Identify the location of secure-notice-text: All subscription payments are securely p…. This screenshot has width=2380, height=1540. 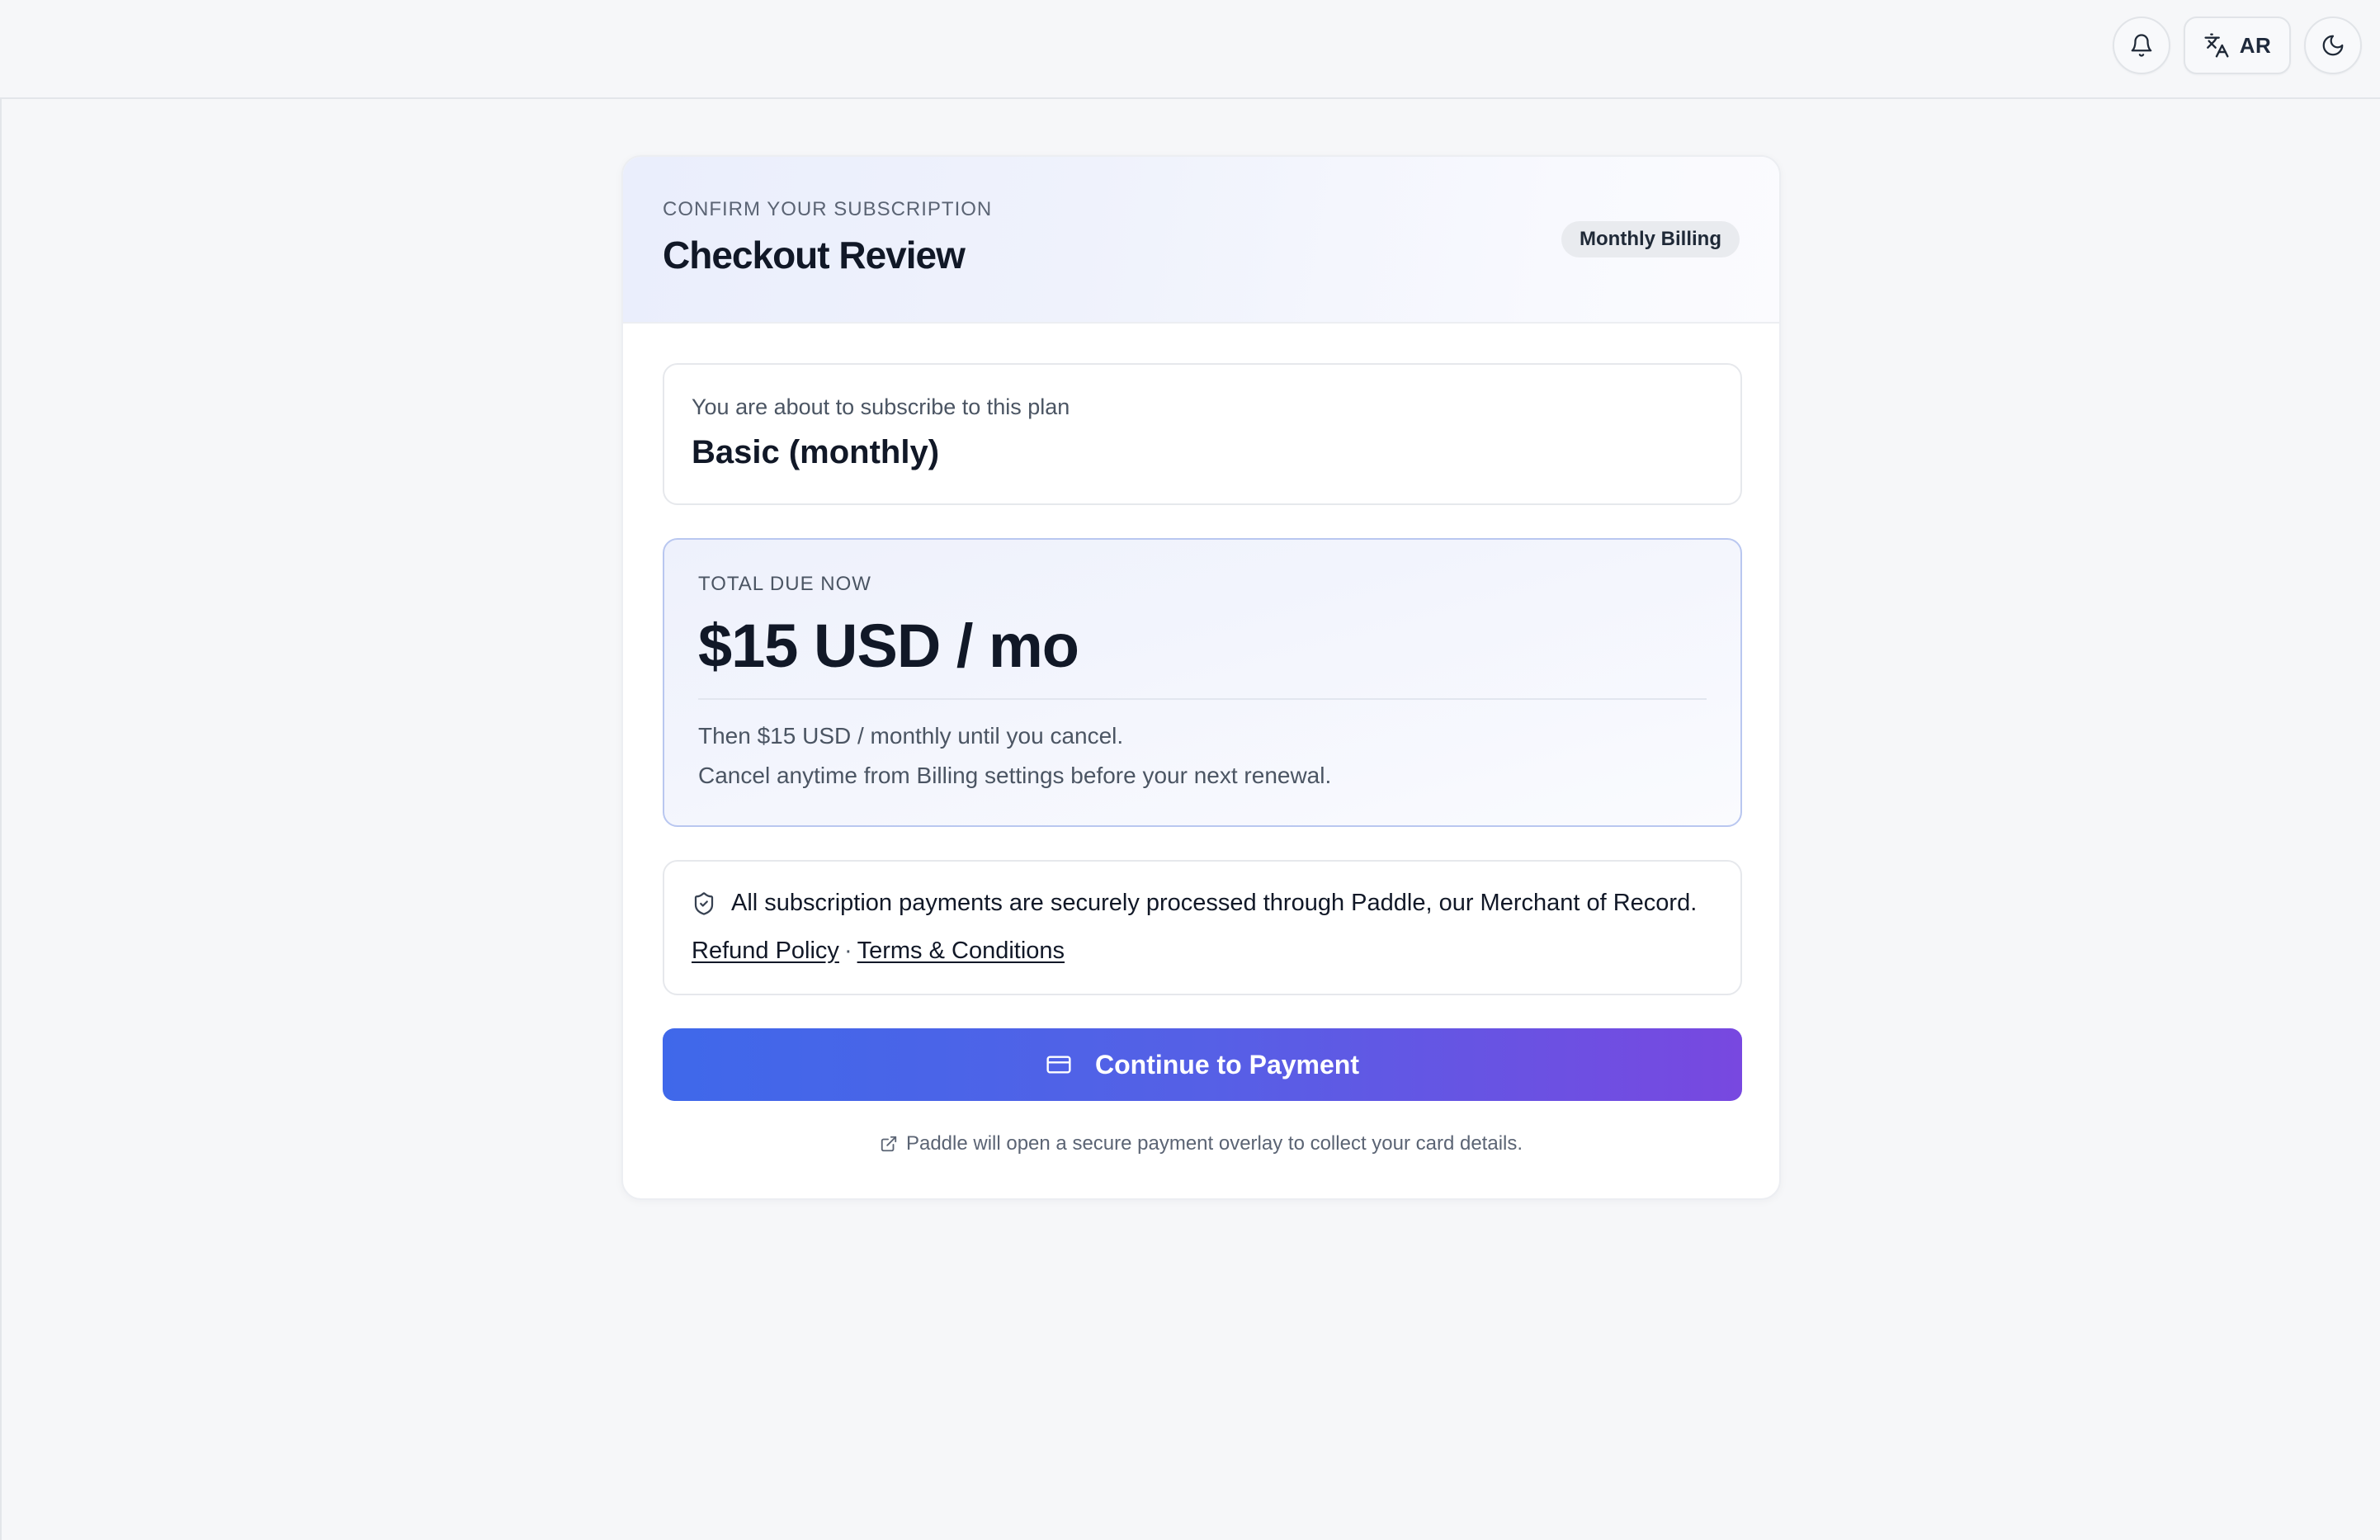
(1214, 903).